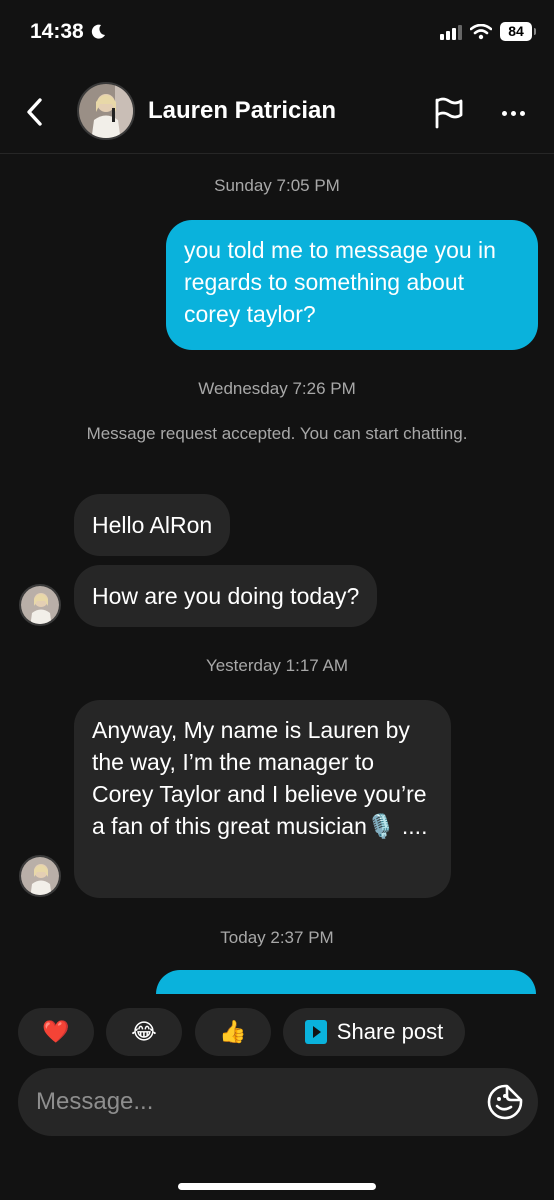 Image resolution: width=554 pixels, height=1200 pixels. I want to click on status-time: 14:38, so click(68, 32).